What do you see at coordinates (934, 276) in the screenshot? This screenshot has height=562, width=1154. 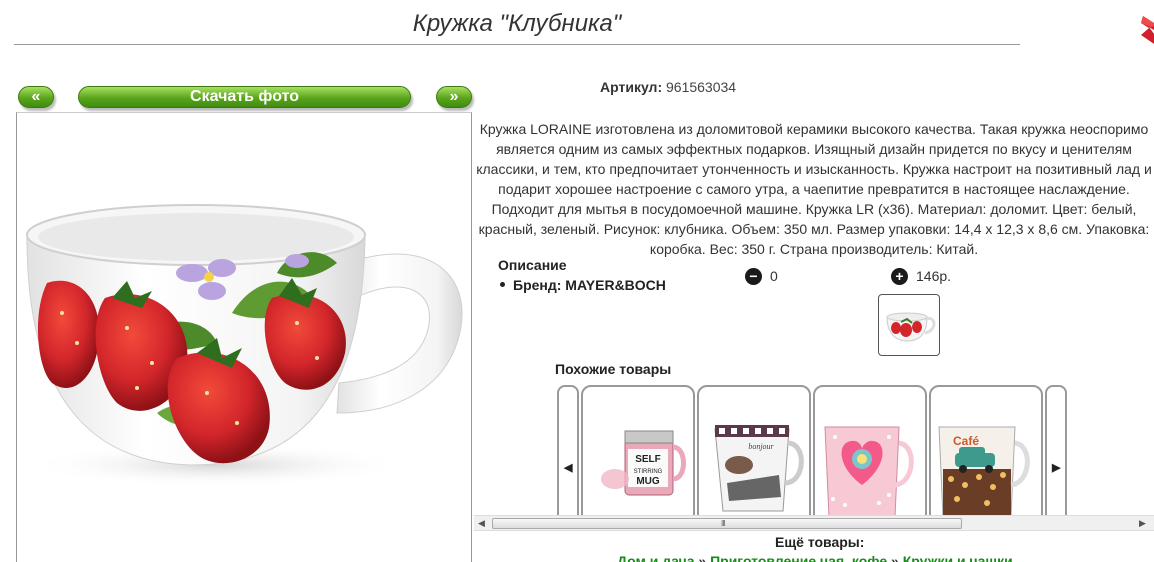 I see `price-value: 146р.` at bounding box center [934, 276].